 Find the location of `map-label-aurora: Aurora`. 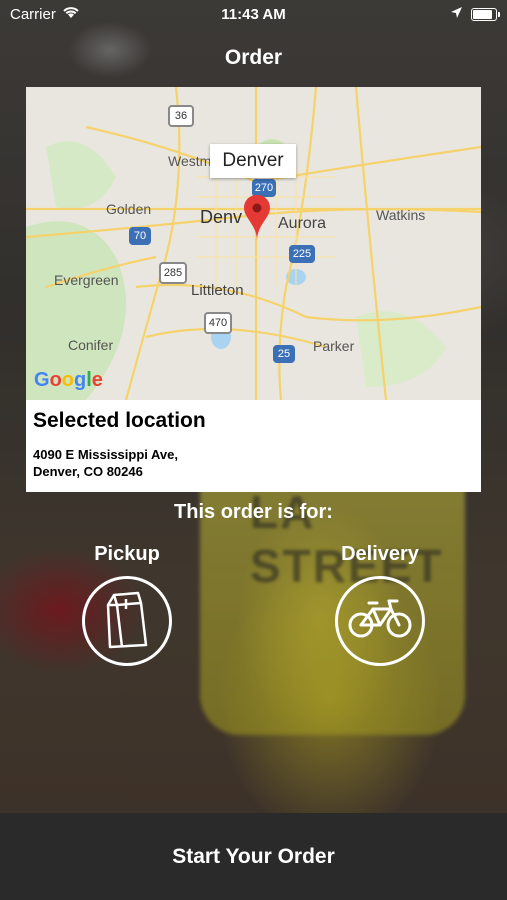

map-label-aurora: Aurora is located at coordinates (302, 223).